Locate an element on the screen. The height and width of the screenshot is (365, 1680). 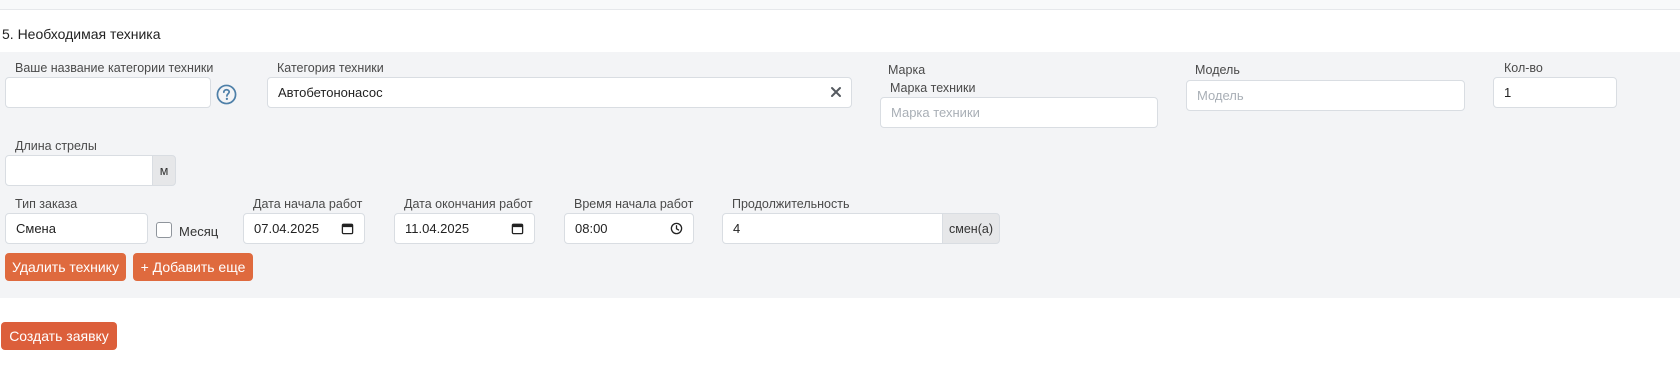
model-label: Модель is located at coordinates (1217, 70).